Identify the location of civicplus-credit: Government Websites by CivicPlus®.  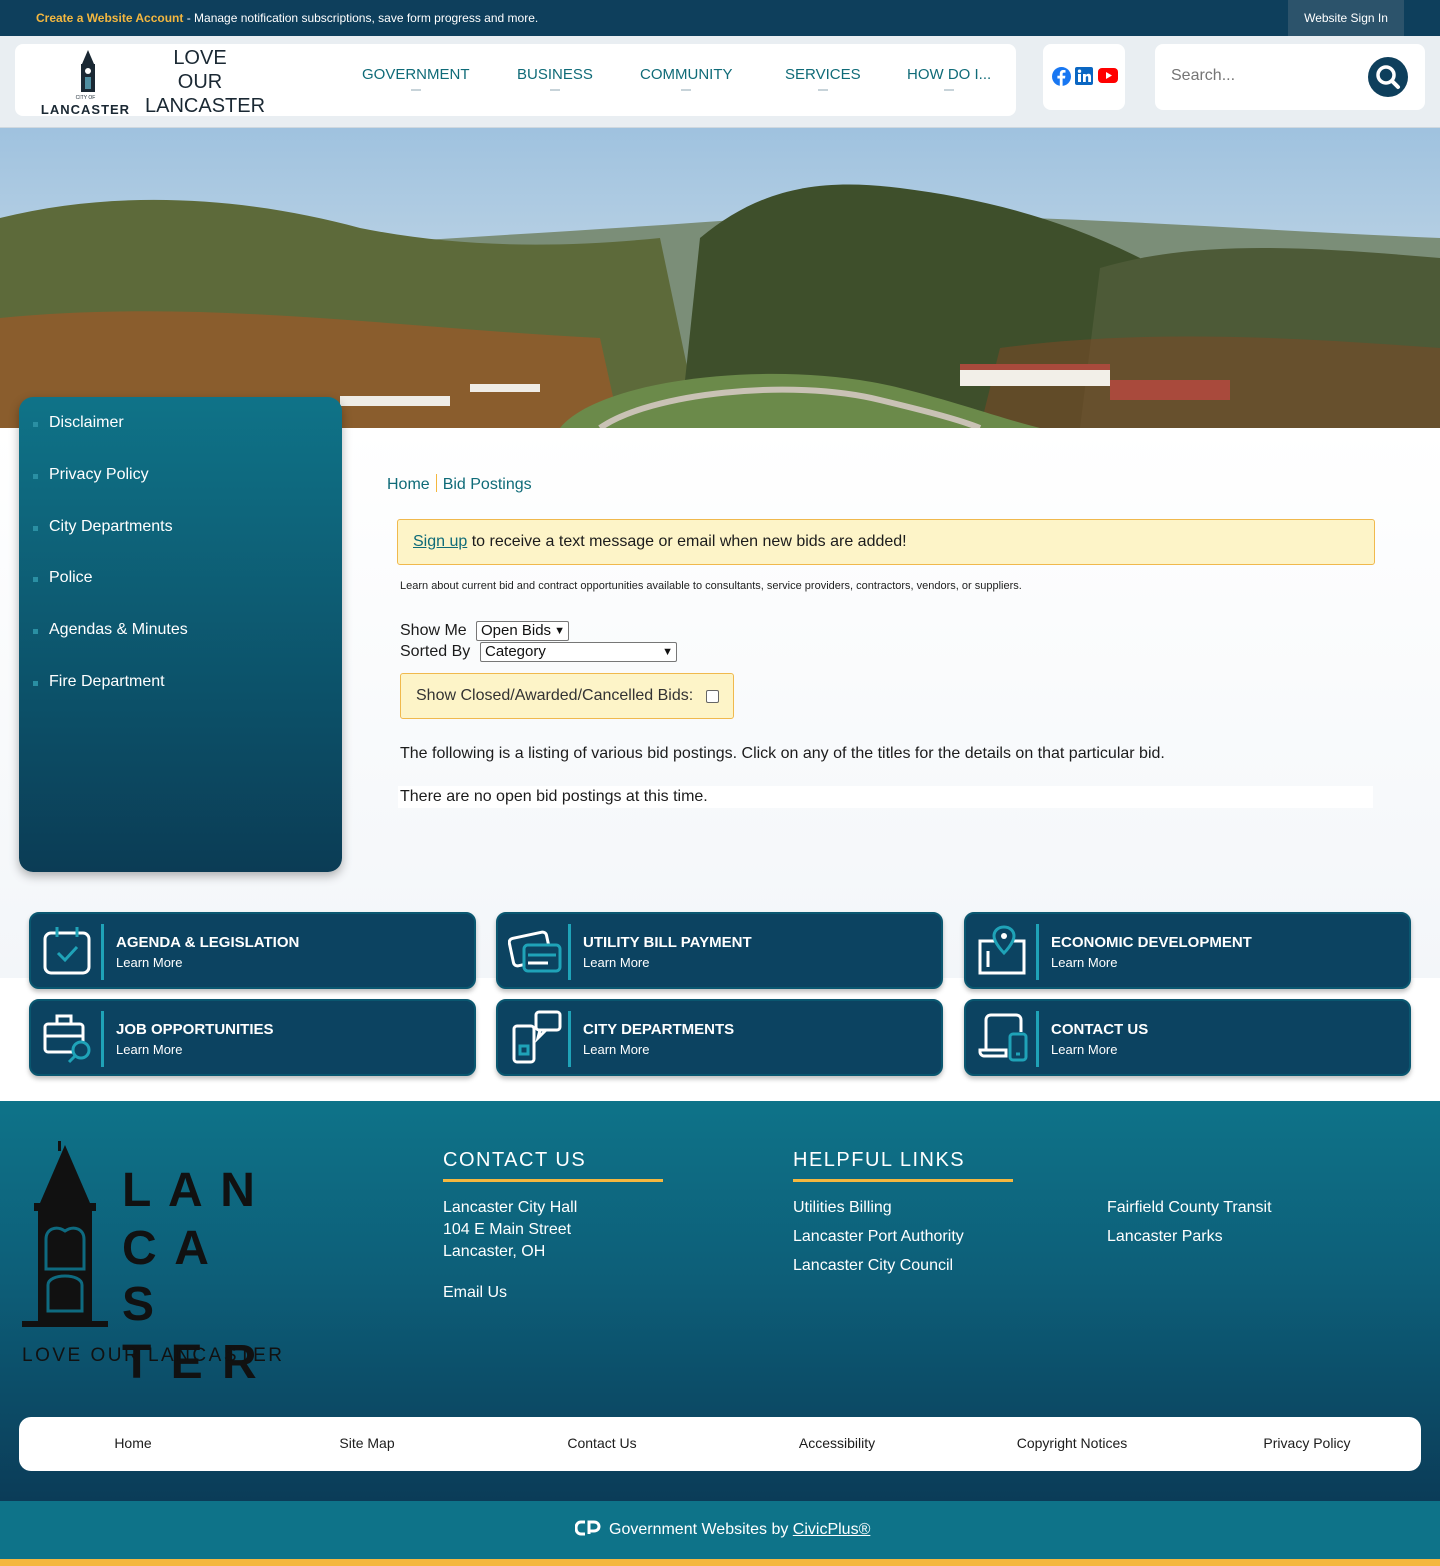
(722, 1529).